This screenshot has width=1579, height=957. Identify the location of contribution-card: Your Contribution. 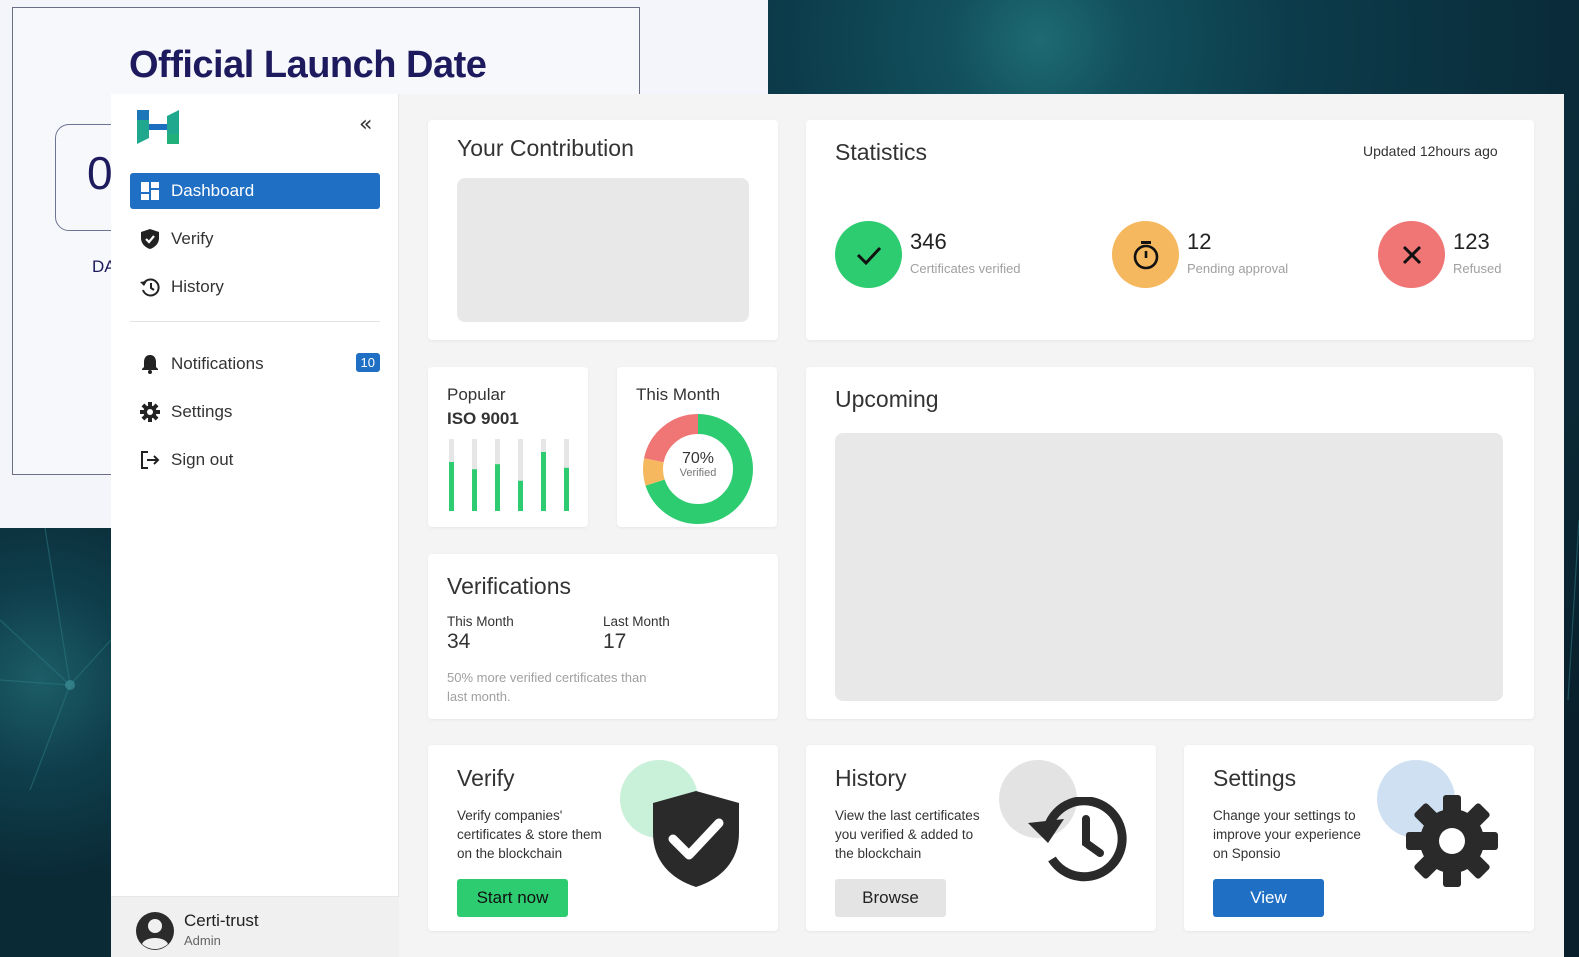
(603, 230).